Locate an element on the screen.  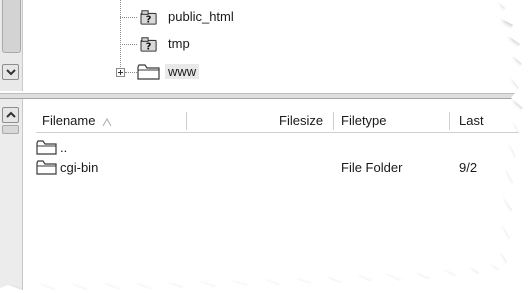
tree-item-label: tmp is located at coordinates (179, 43).